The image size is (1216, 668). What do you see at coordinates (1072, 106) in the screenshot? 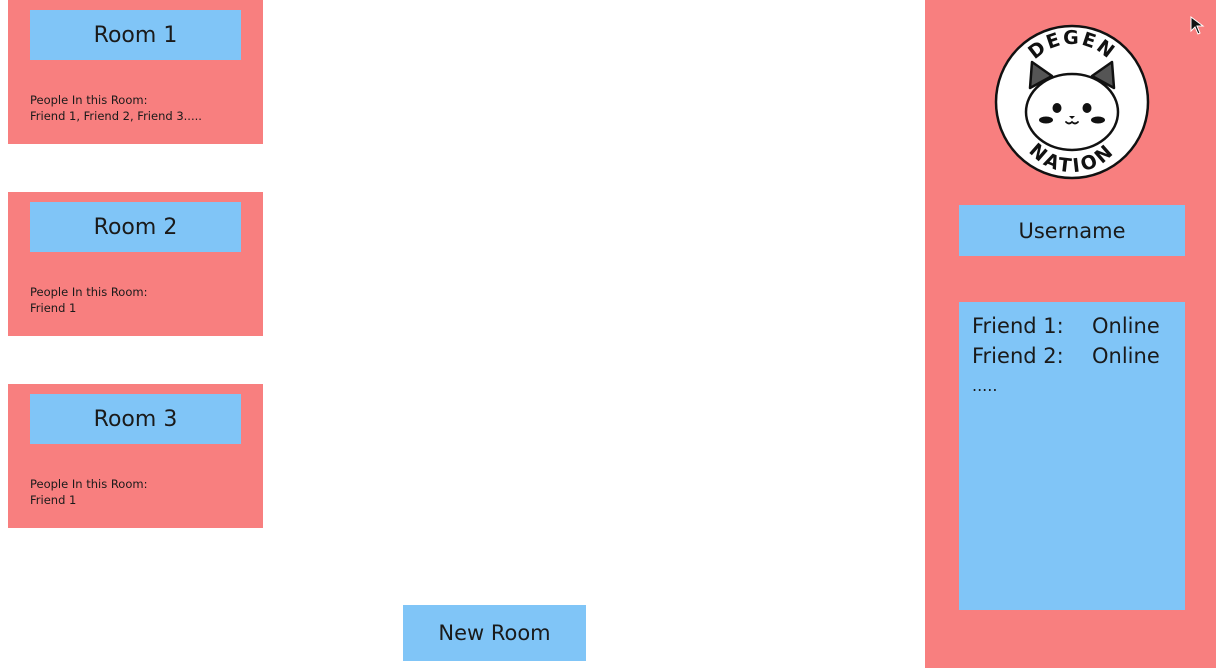
I see `cat-face-icon` at bounding box center [1072, 106].